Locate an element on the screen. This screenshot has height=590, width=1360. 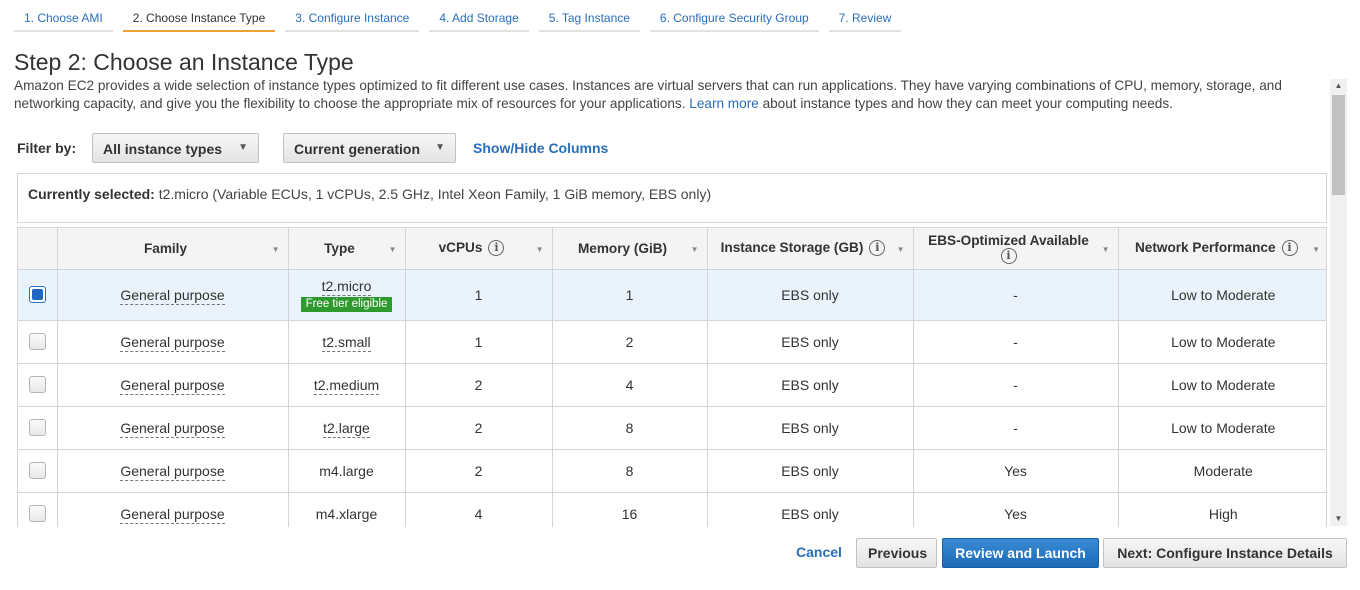
cancel-button: Cancel is located at coordinates (819, 553).